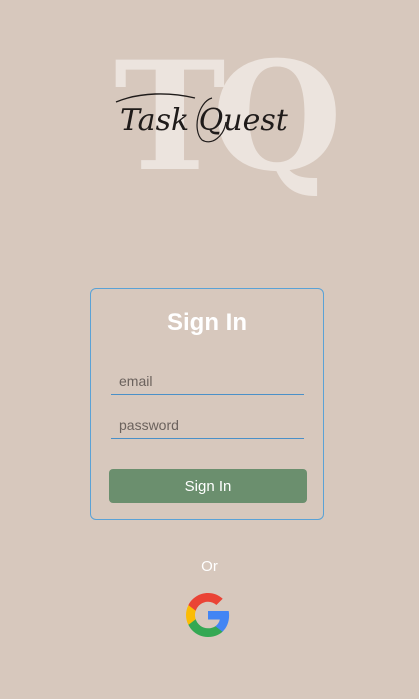  Describe the element at coordinates (209, 566) in the screenshot. I see `or-divider-text: Or` at that location.